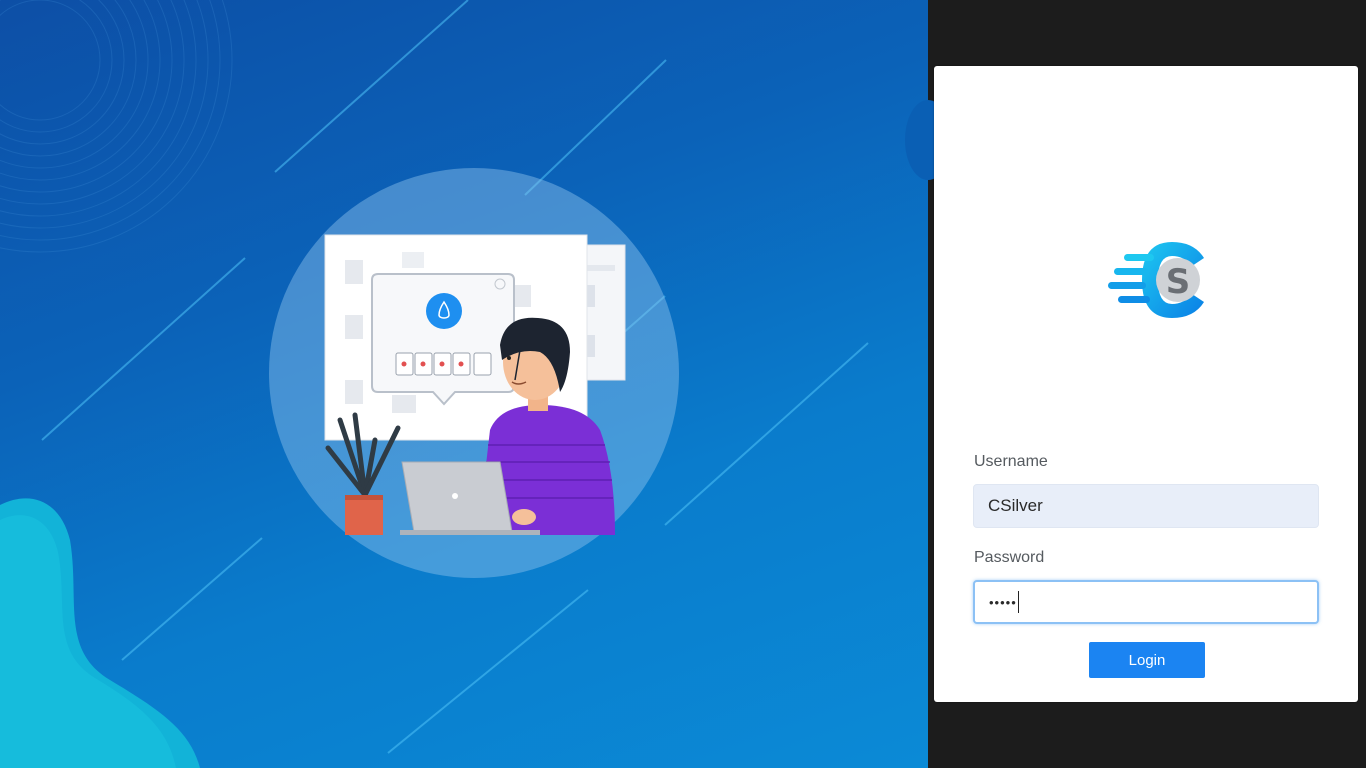 The width and height of the screenshot is (1366, 768). Describe the element at coordinates (1178, 282) in the screenshot. I see `logo-letter: S` at that location.